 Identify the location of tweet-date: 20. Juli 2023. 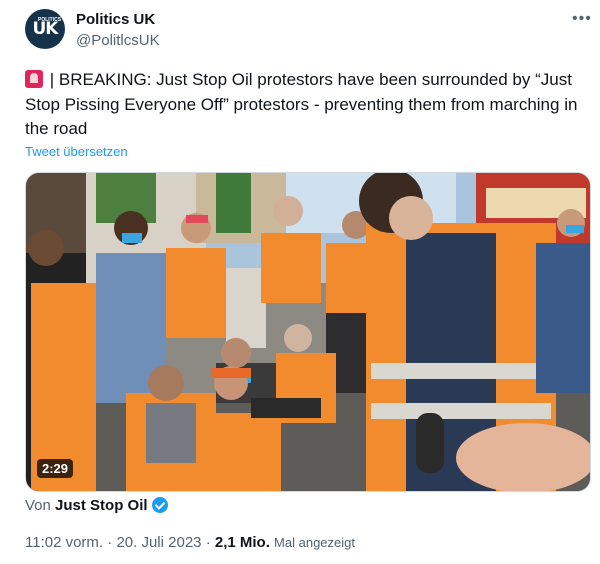
(158, 542).